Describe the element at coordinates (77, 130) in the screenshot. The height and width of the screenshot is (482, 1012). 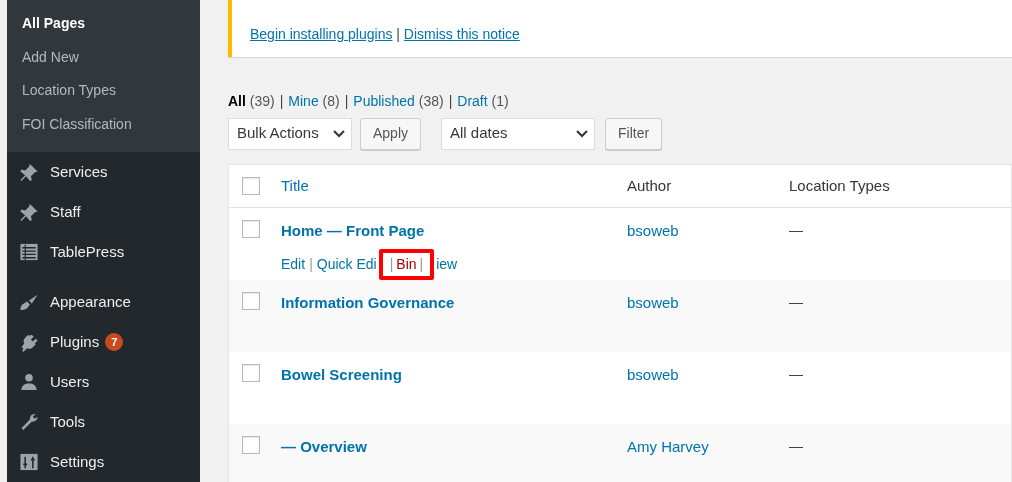
I see `submenu-item: FOI Classification` at that location.